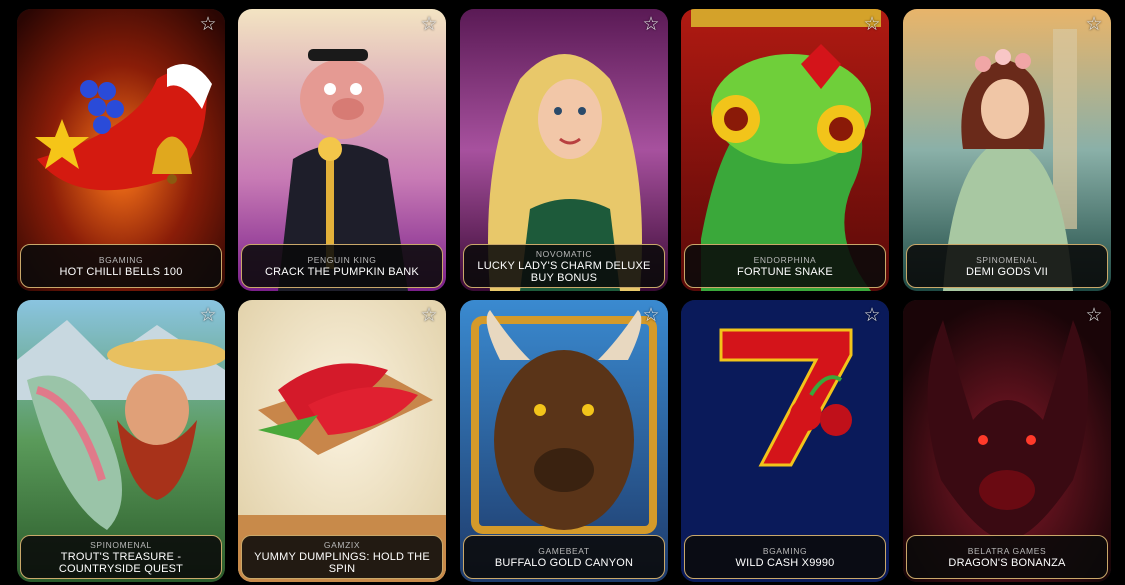  Describe the element at coordinates (785, 259) in the screenshot. I see `game-provider: ENDORPHINA` at that location.